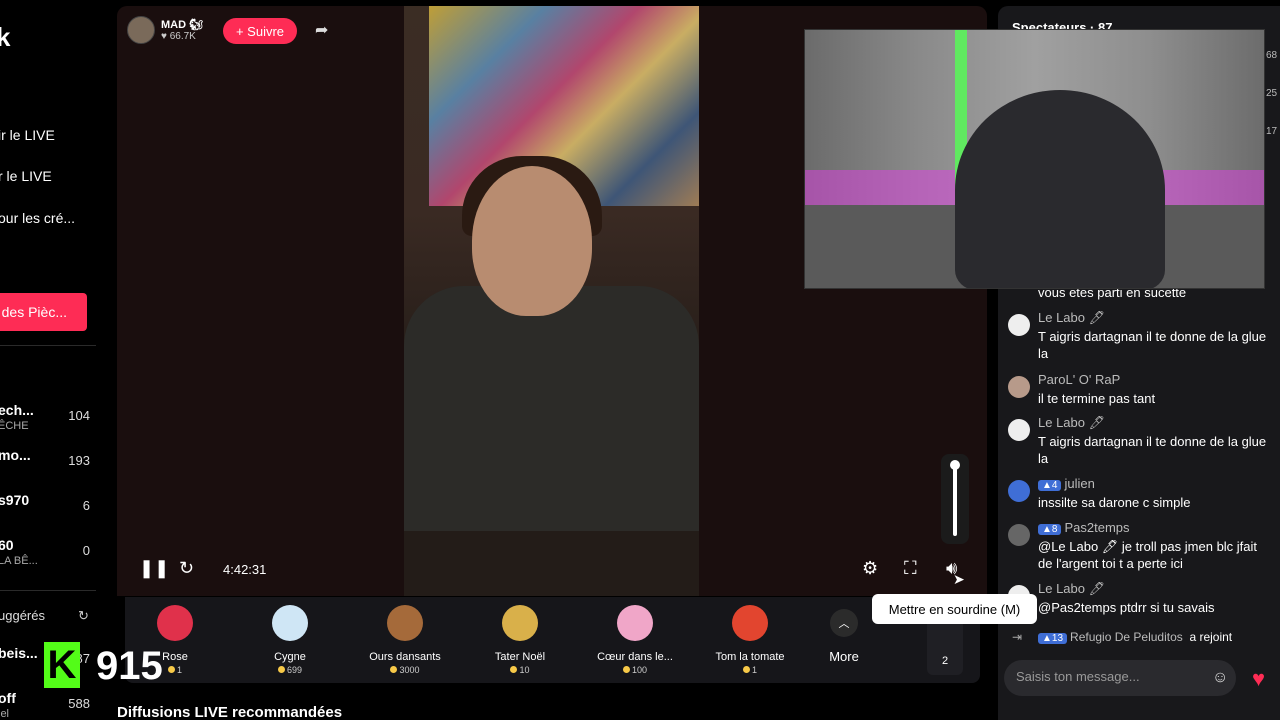 This screenshot has height=720, width=1280. What do you see at coordinates (1272, 55) in the screenshot?
I see `side-number: 68` at bounding box center [1272, 55].